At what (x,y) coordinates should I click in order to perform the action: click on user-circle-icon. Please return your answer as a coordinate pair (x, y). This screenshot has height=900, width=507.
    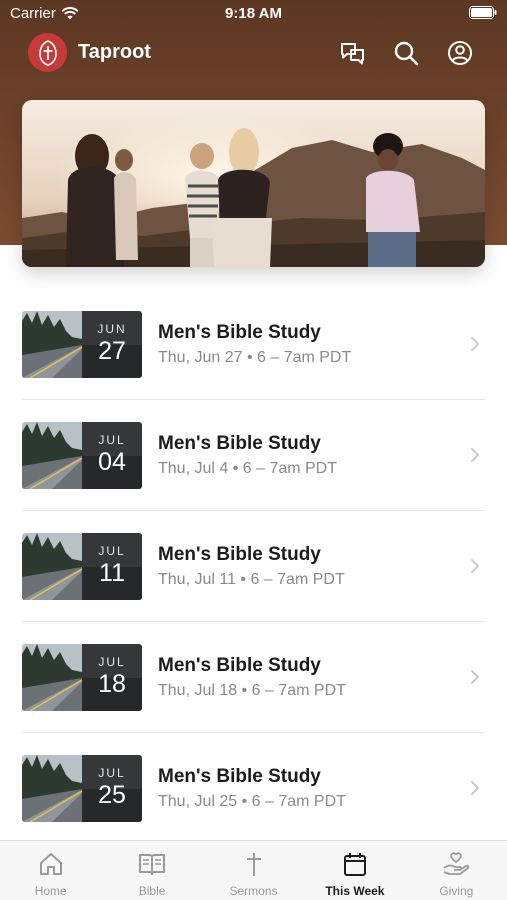
    Looking at the image, I should click on (460, 53).